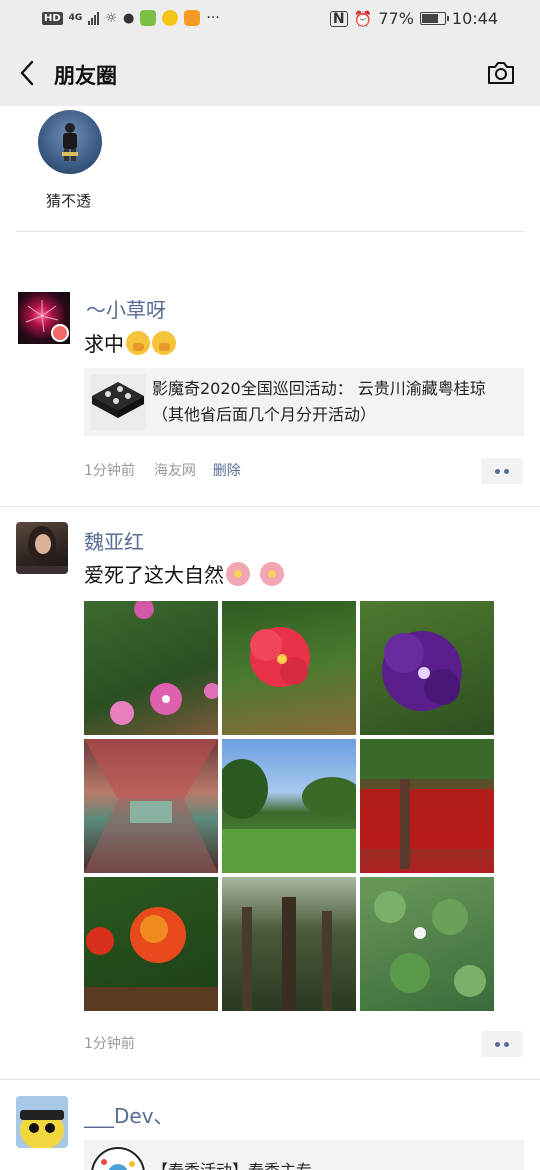  What do you see at coordinates (270, 20) in the screenshot?
I see `status-bar: HD 4G ☼ ● ··· N ⏰ 77% 10:44` at bounding box center [270, 20].